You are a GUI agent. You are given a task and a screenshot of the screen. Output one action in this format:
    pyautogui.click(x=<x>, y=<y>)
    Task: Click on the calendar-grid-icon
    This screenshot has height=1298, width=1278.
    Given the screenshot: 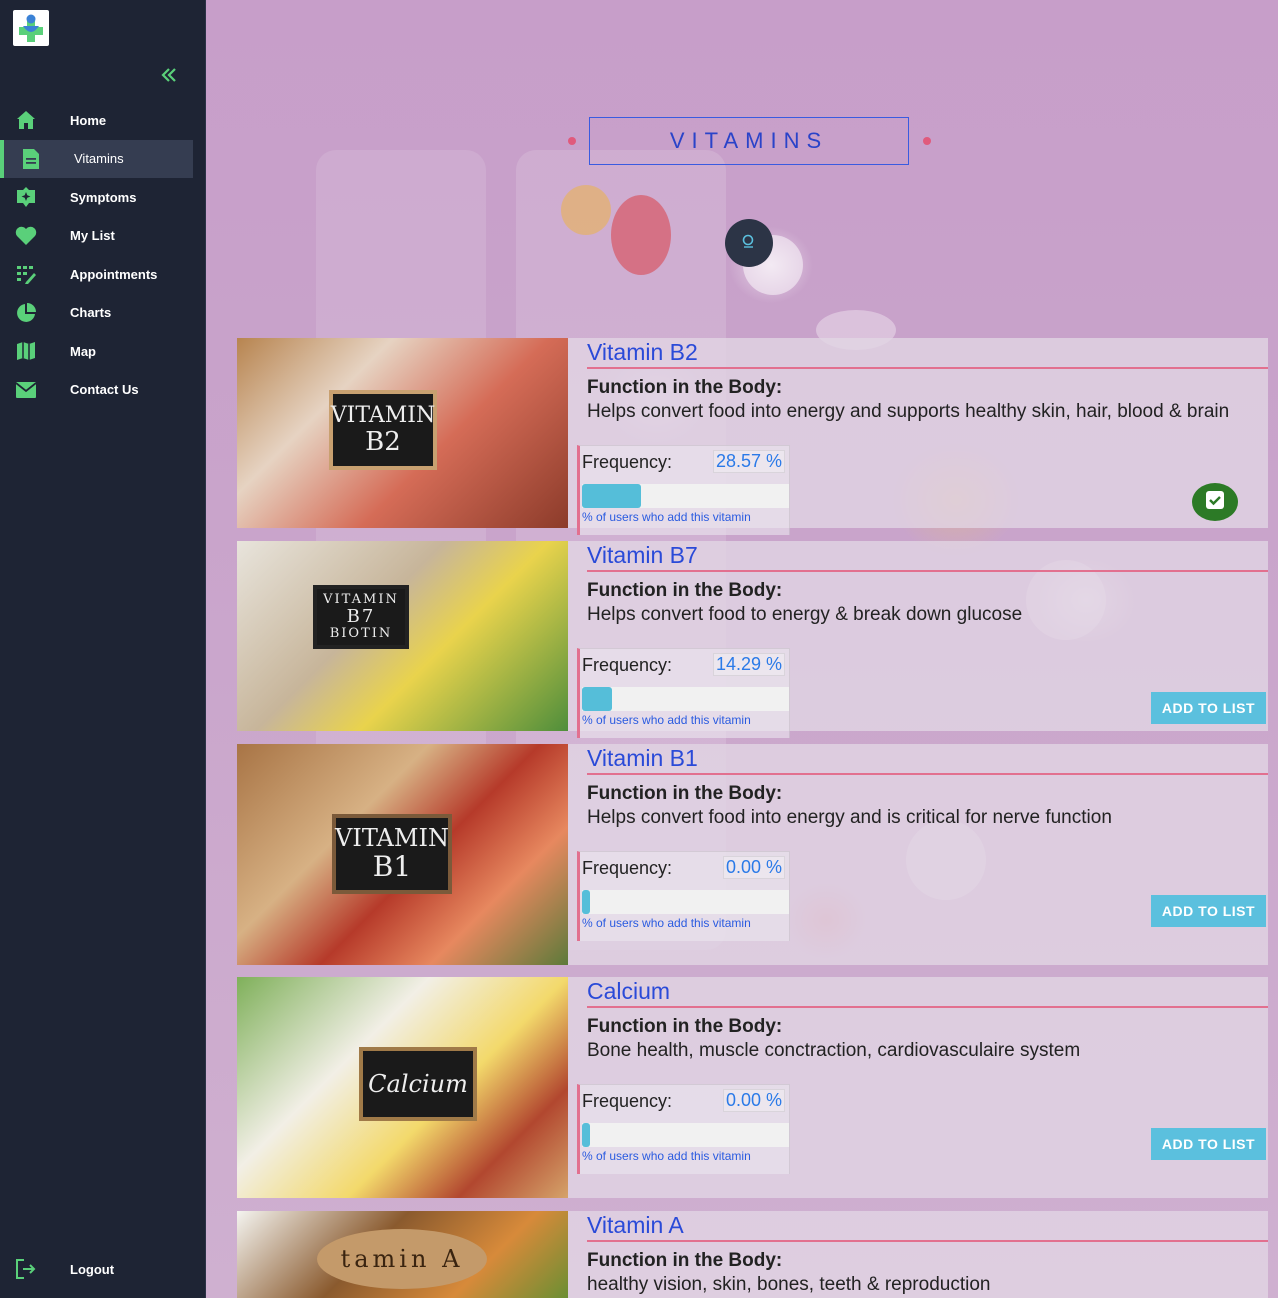 What is the action you would take?
    pyautogui.click(x=26, y=274)
    